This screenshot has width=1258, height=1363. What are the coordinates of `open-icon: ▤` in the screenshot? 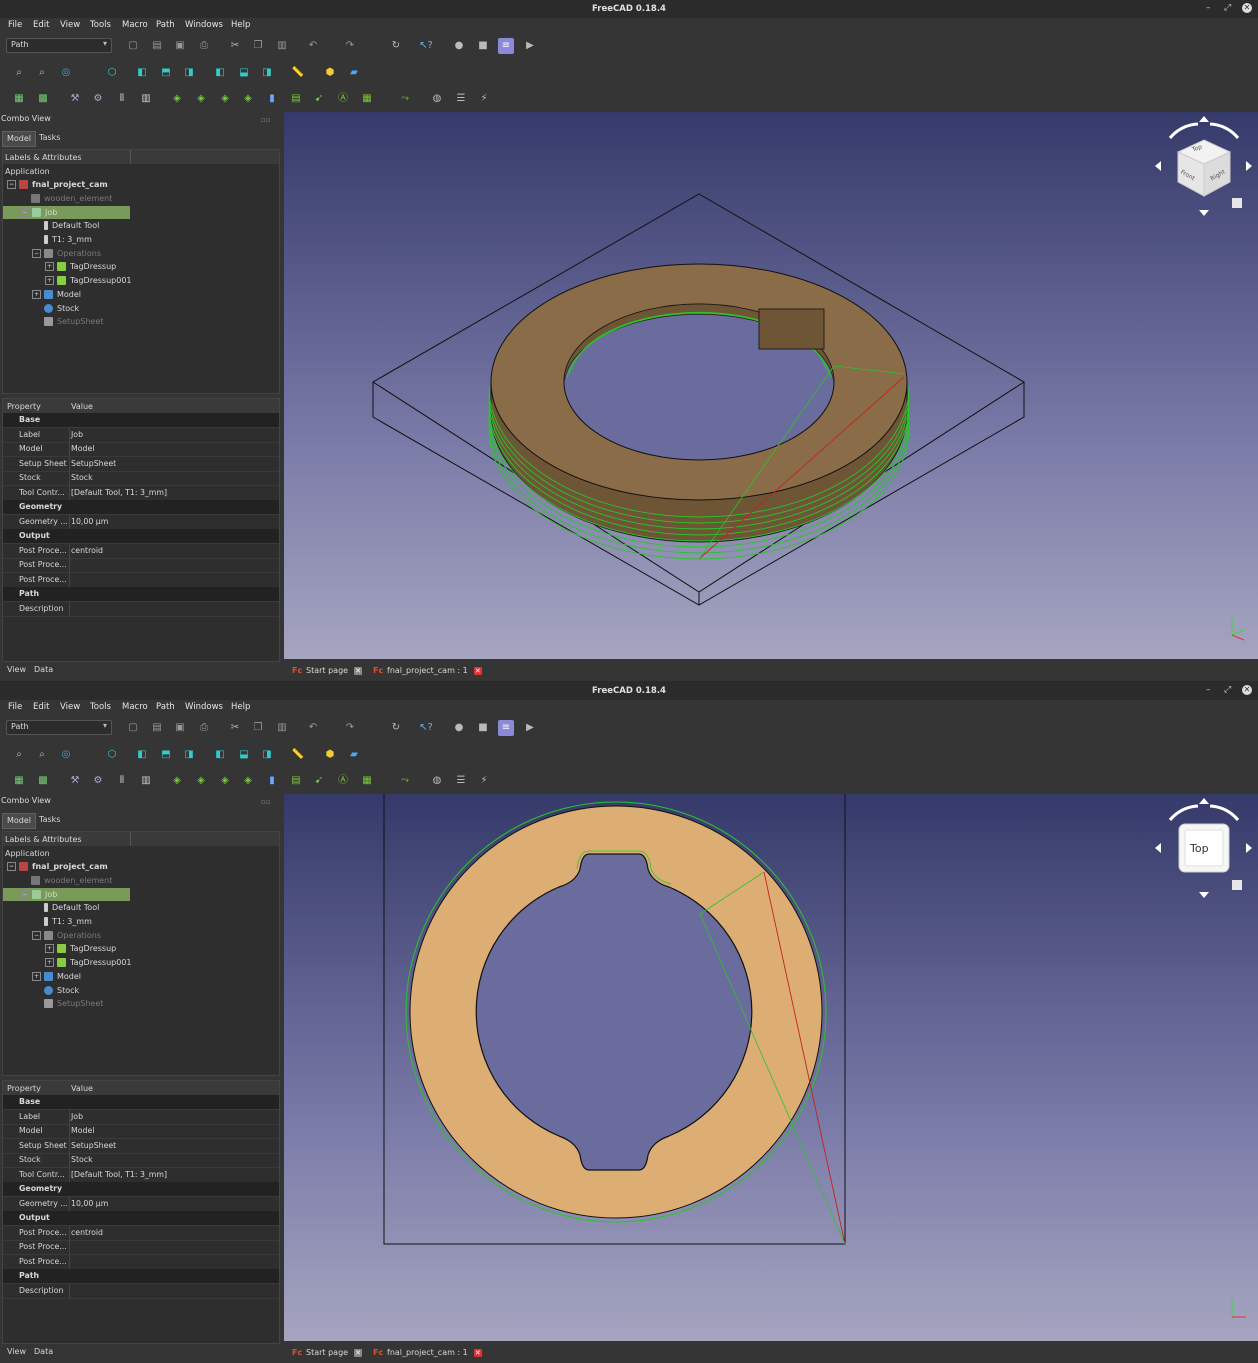 It's located at (157, 728).